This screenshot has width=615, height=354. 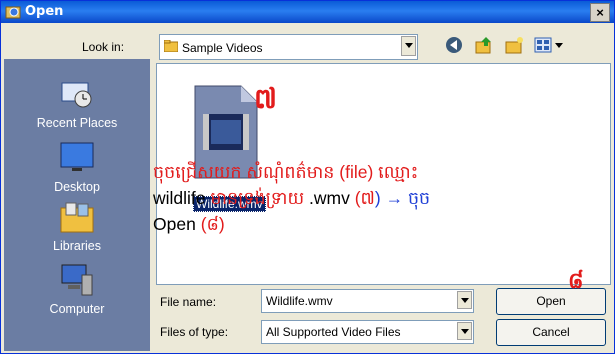 What do you see at coordinates (77, 246) in the screenshot?
I see `place-label: Libraries` at bounding box center [77, 246].